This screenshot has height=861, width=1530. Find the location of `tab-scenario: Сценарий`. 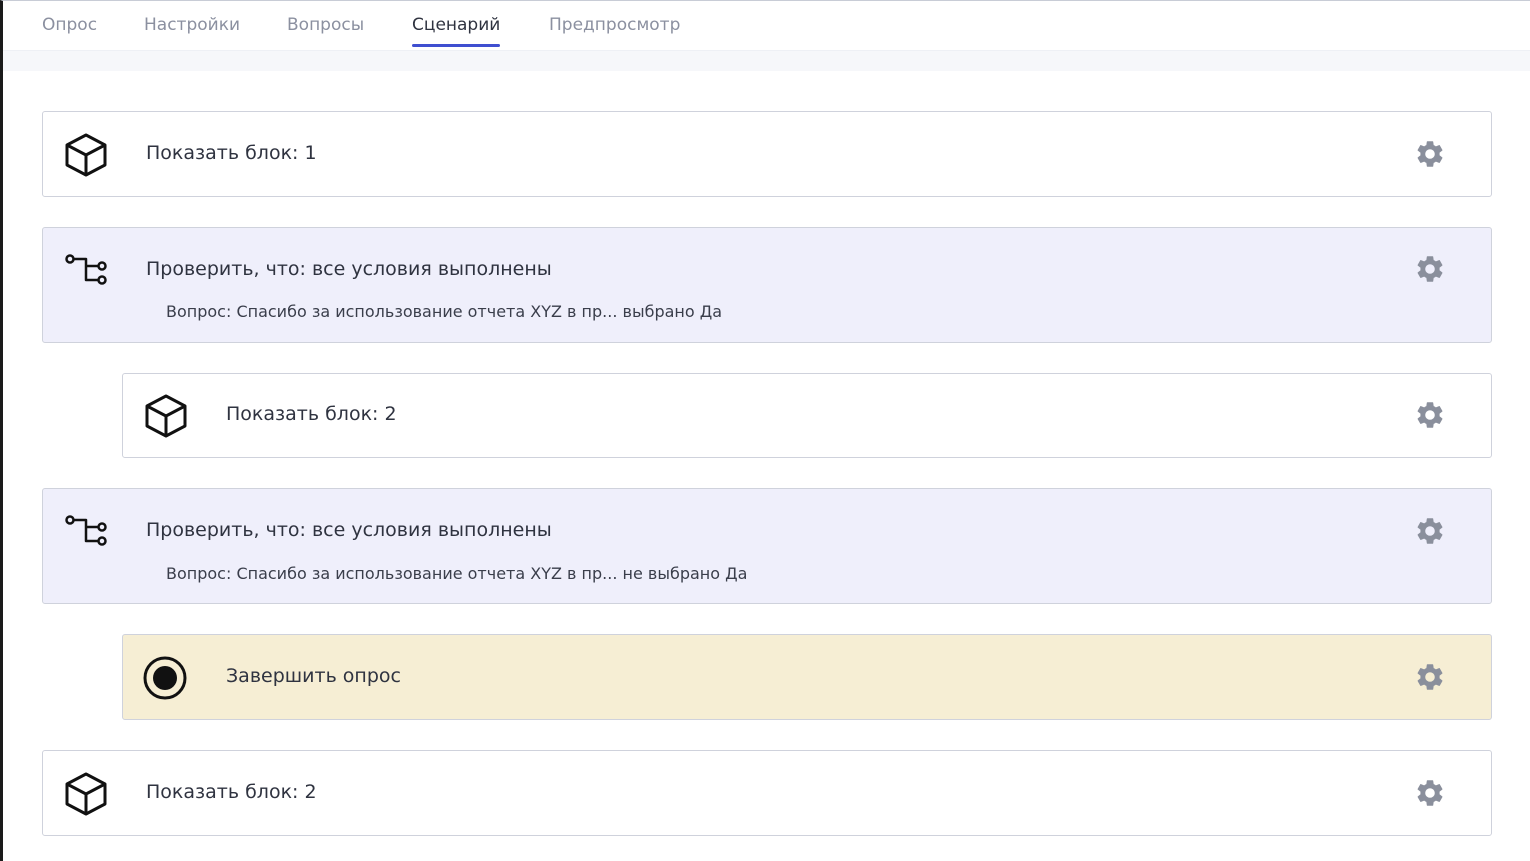

tab-scenario: Сценарий is located at coordinates (456, 31).